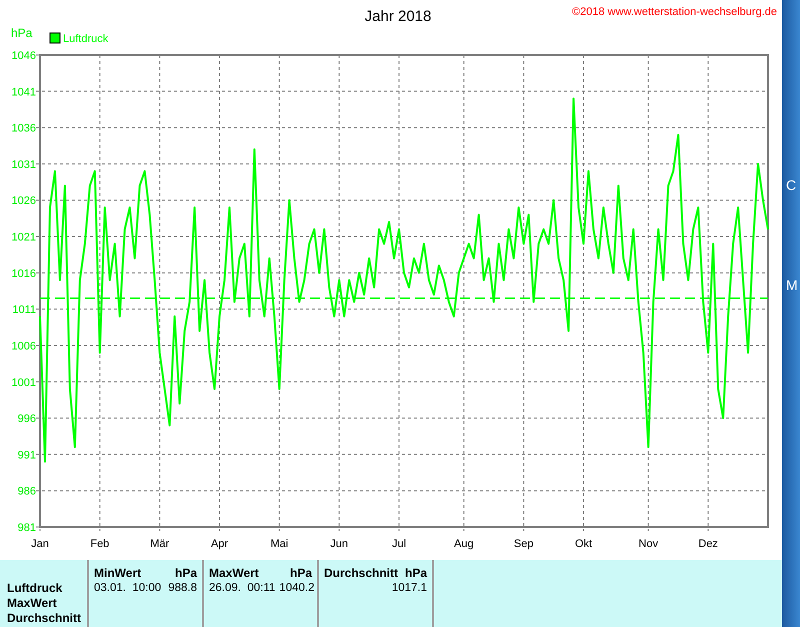 The image size is (800, 627). I want to click on x-tick-label: Okt, so click(583, 544).